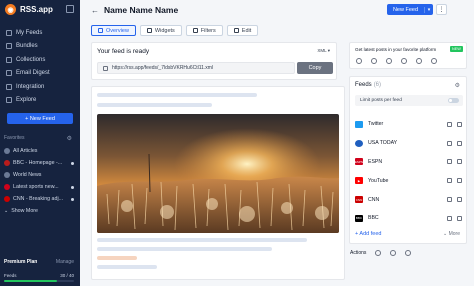 The height and width of the screenshot is (286, 474). I want to click on tab-edit: Edit, so click(242, 30).